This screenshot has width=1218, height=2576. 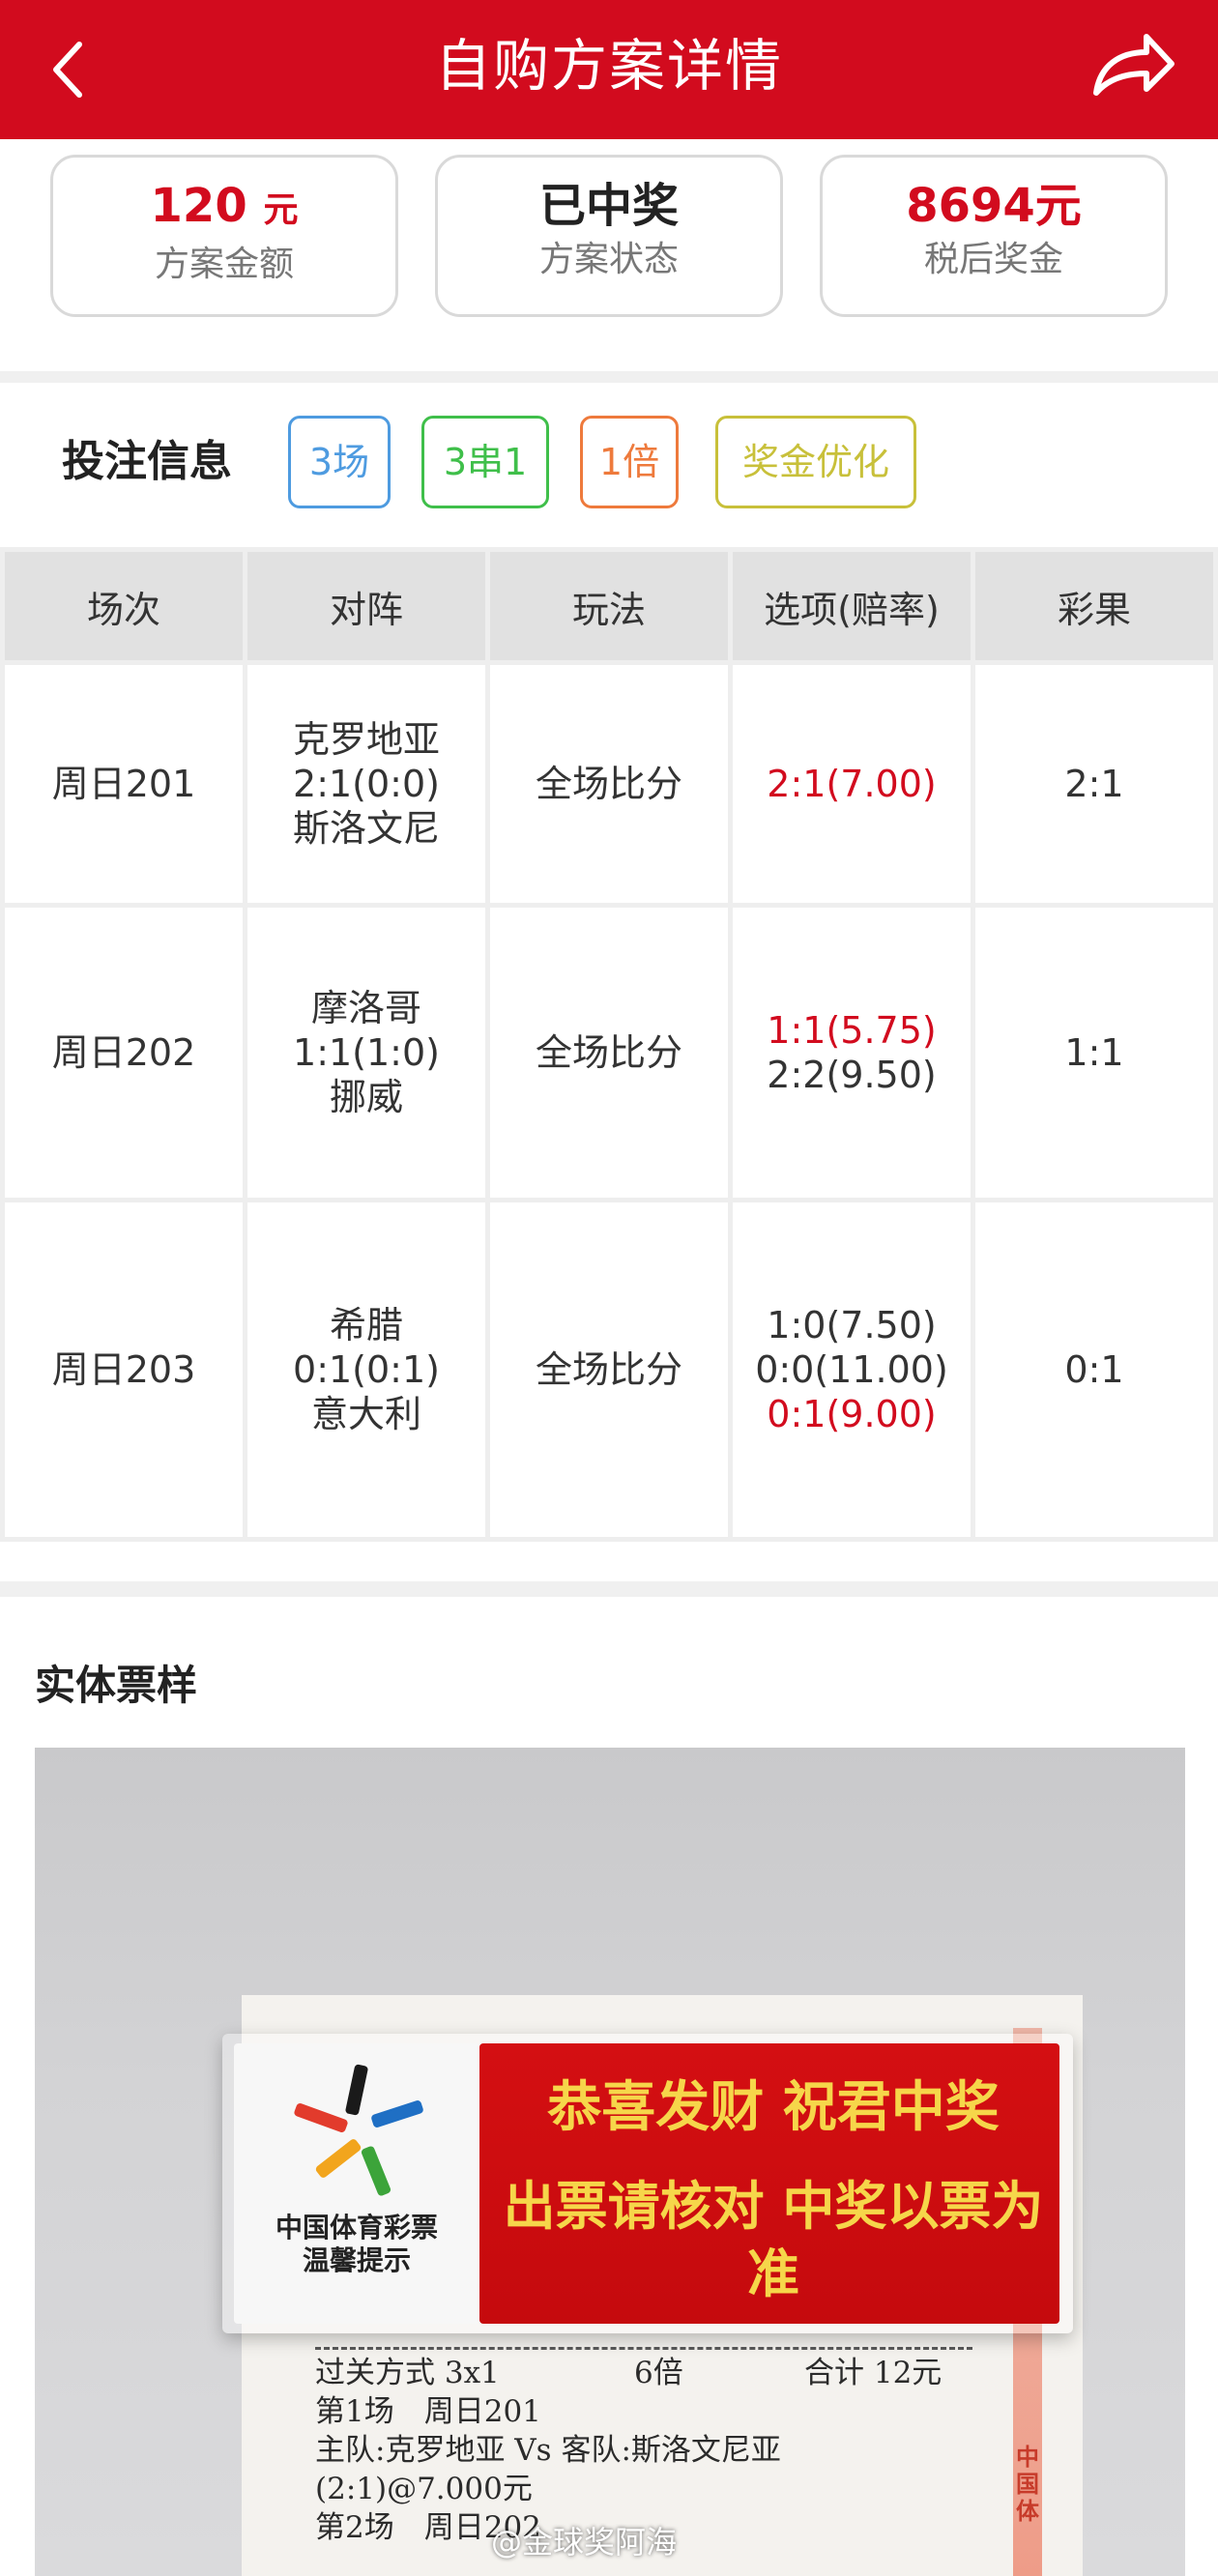 What do you see at coordinates (356, 2227) in the screenshot?
I see `logo-line-1: 中国体育彩票` at bounding box center [356, 2227].